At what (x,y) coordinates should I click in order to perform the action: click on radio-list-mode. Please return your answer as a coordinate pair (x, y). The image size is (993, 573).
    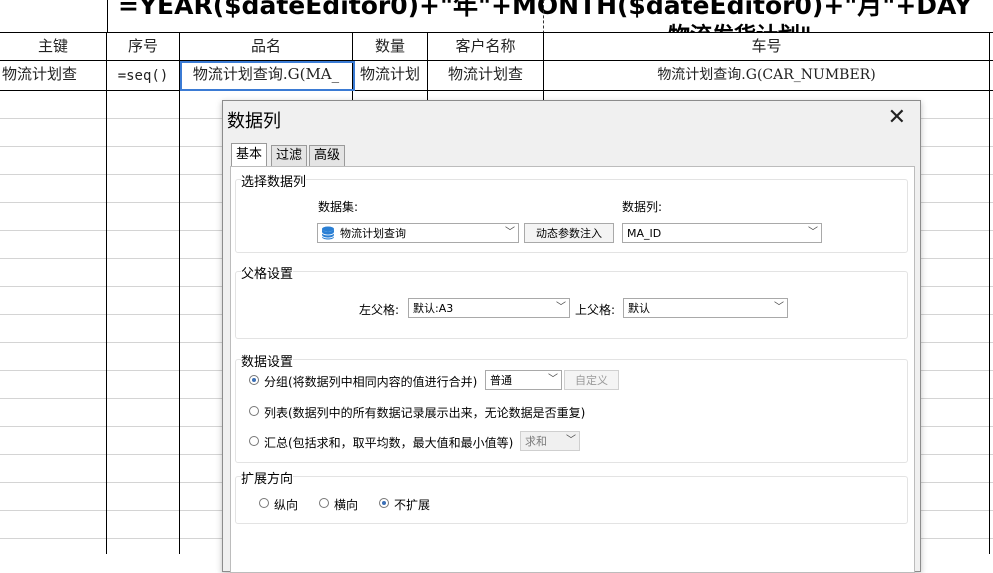
    Looking at the image, I should click on (254, 411).